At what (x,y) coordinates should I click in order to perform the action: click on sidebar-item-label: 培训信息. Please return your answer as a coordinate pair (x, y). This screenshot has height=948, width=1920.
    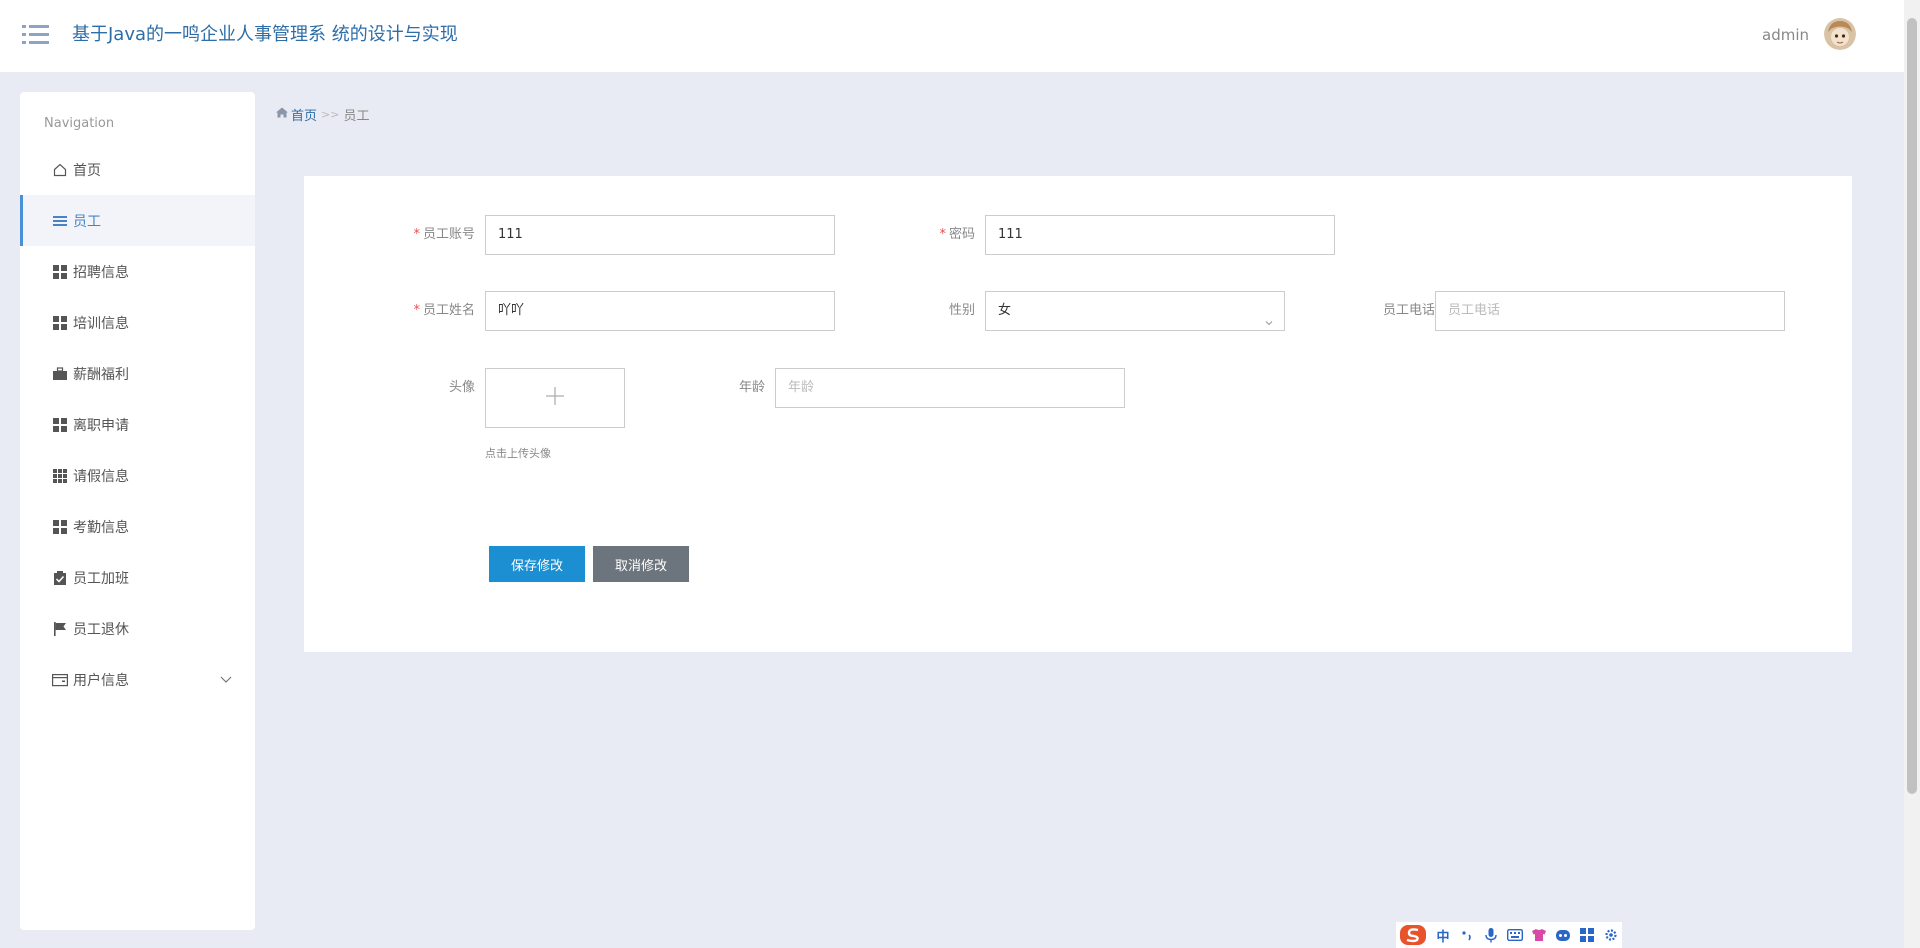
    Looking at the image, I should click on (101, 323).